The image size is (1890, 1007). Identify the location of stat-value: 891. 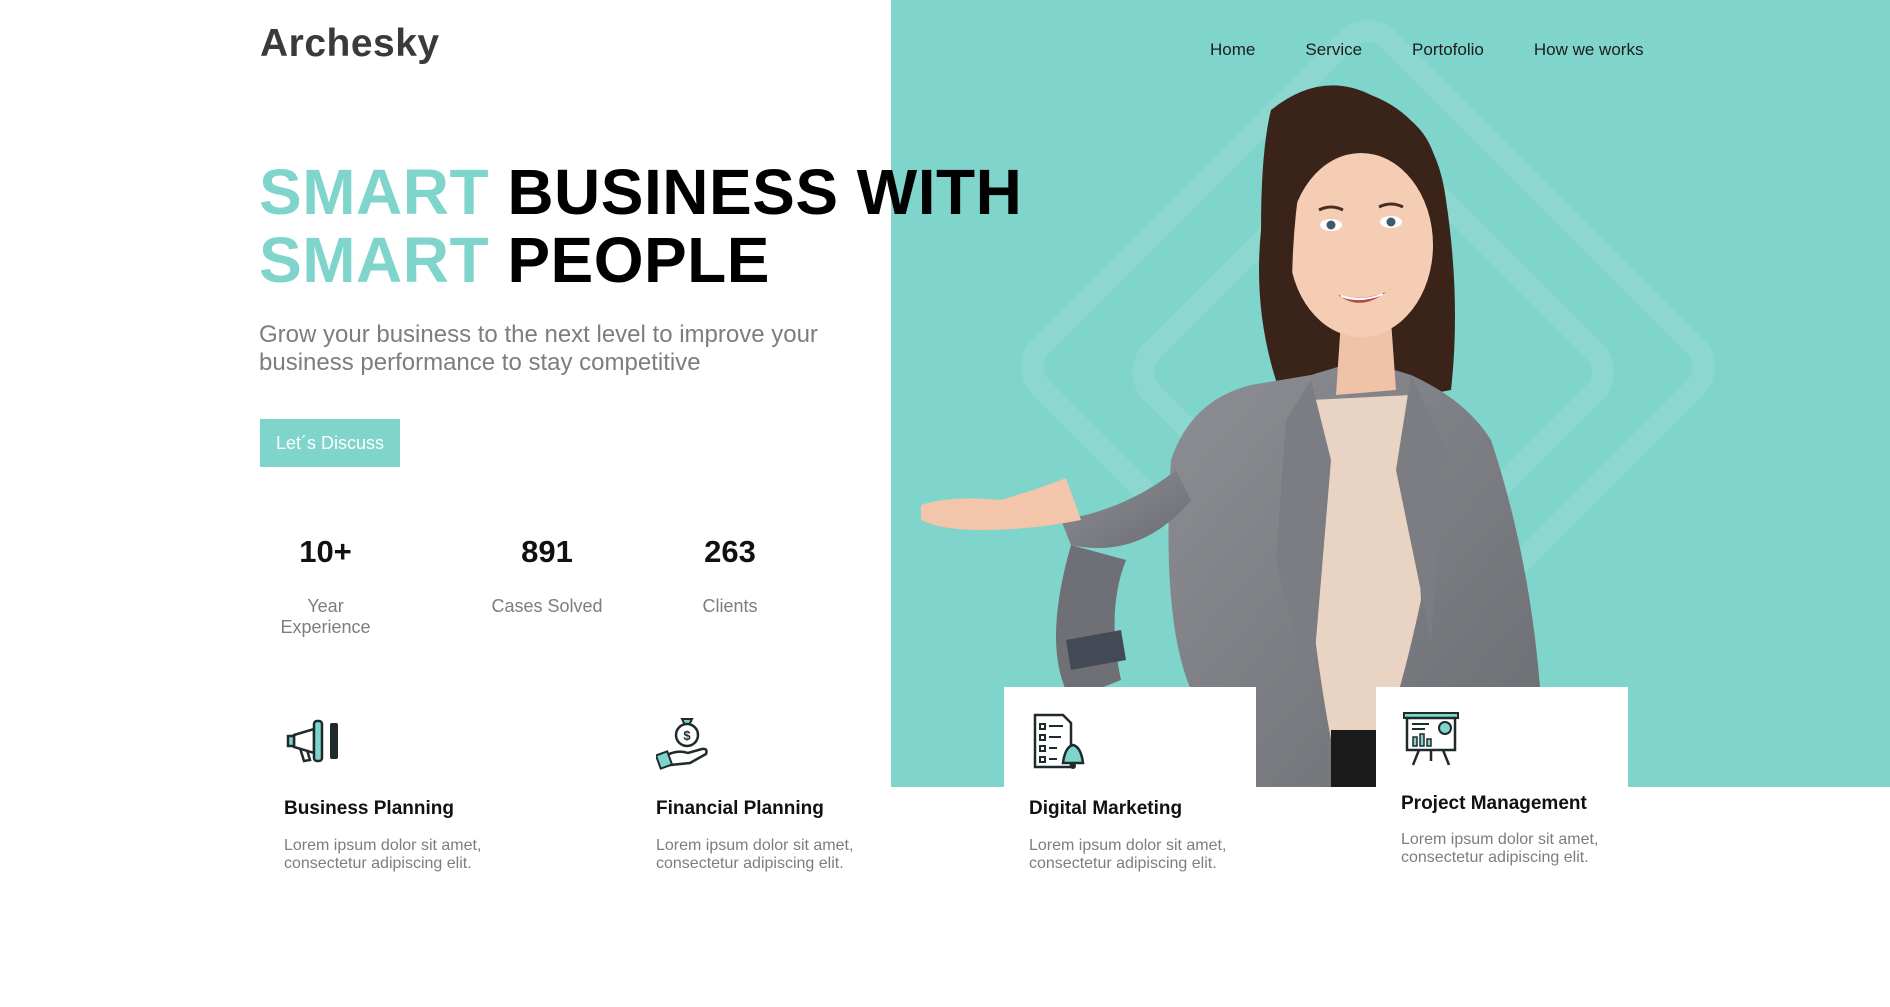
(547, 551).